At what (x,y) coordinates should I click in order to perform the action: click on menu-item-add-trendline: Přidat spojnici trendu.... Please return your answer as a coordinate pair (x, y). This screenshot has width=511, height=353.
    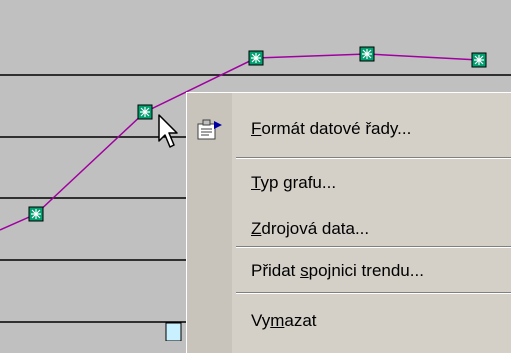
    Looking at the image, I should click on (349, 271).